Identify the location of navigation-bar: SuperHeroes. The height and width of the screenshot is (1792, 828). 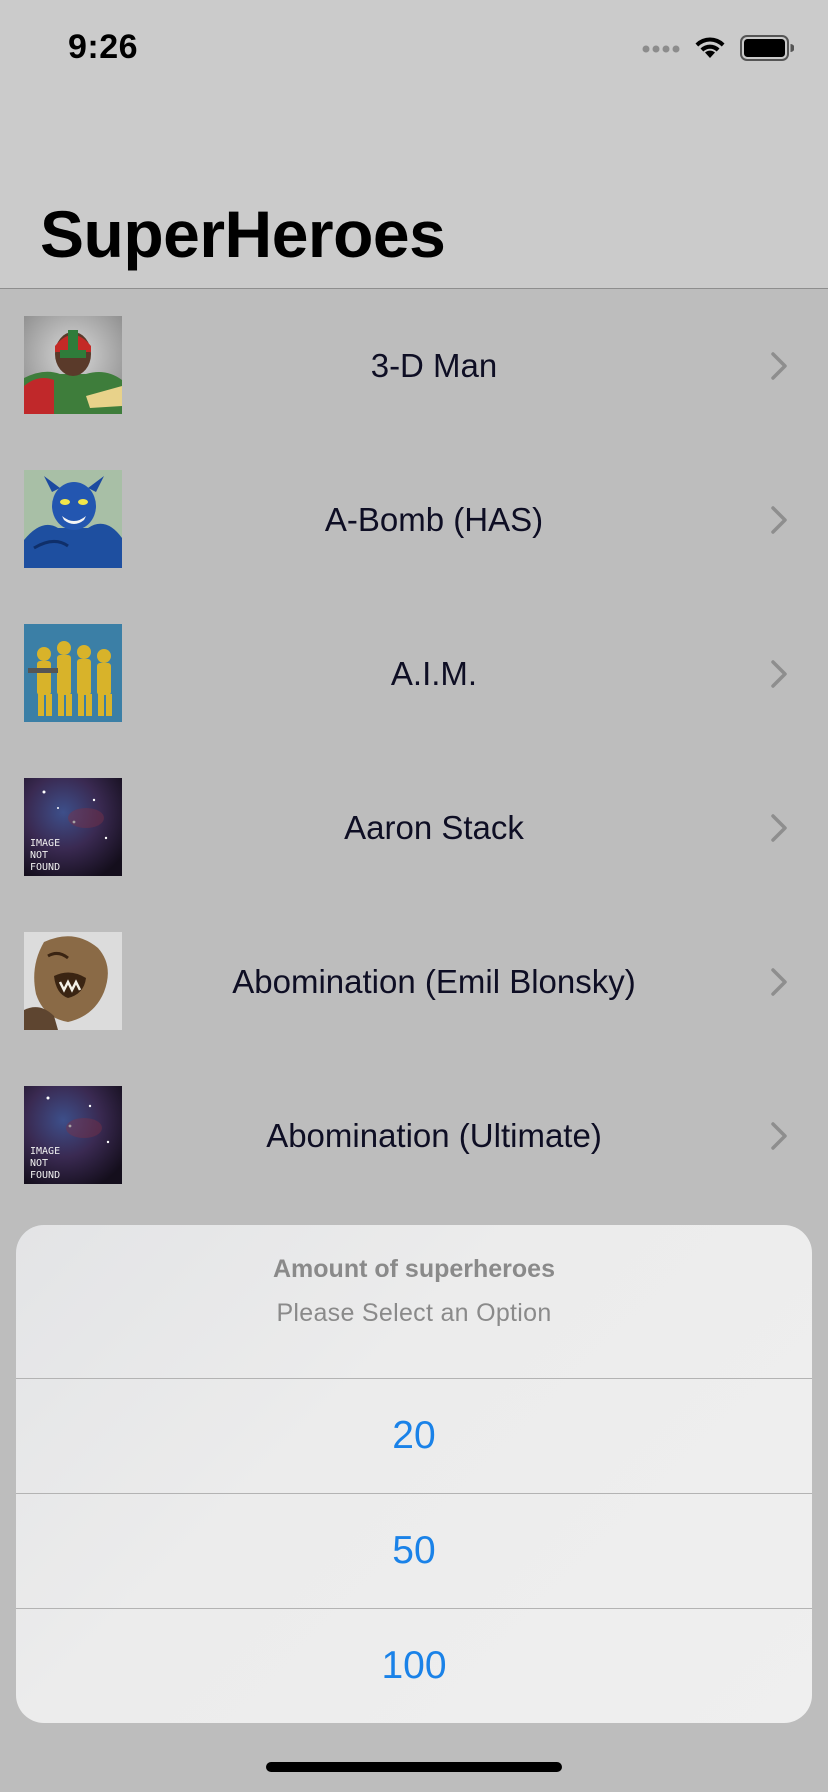
(414, 194).